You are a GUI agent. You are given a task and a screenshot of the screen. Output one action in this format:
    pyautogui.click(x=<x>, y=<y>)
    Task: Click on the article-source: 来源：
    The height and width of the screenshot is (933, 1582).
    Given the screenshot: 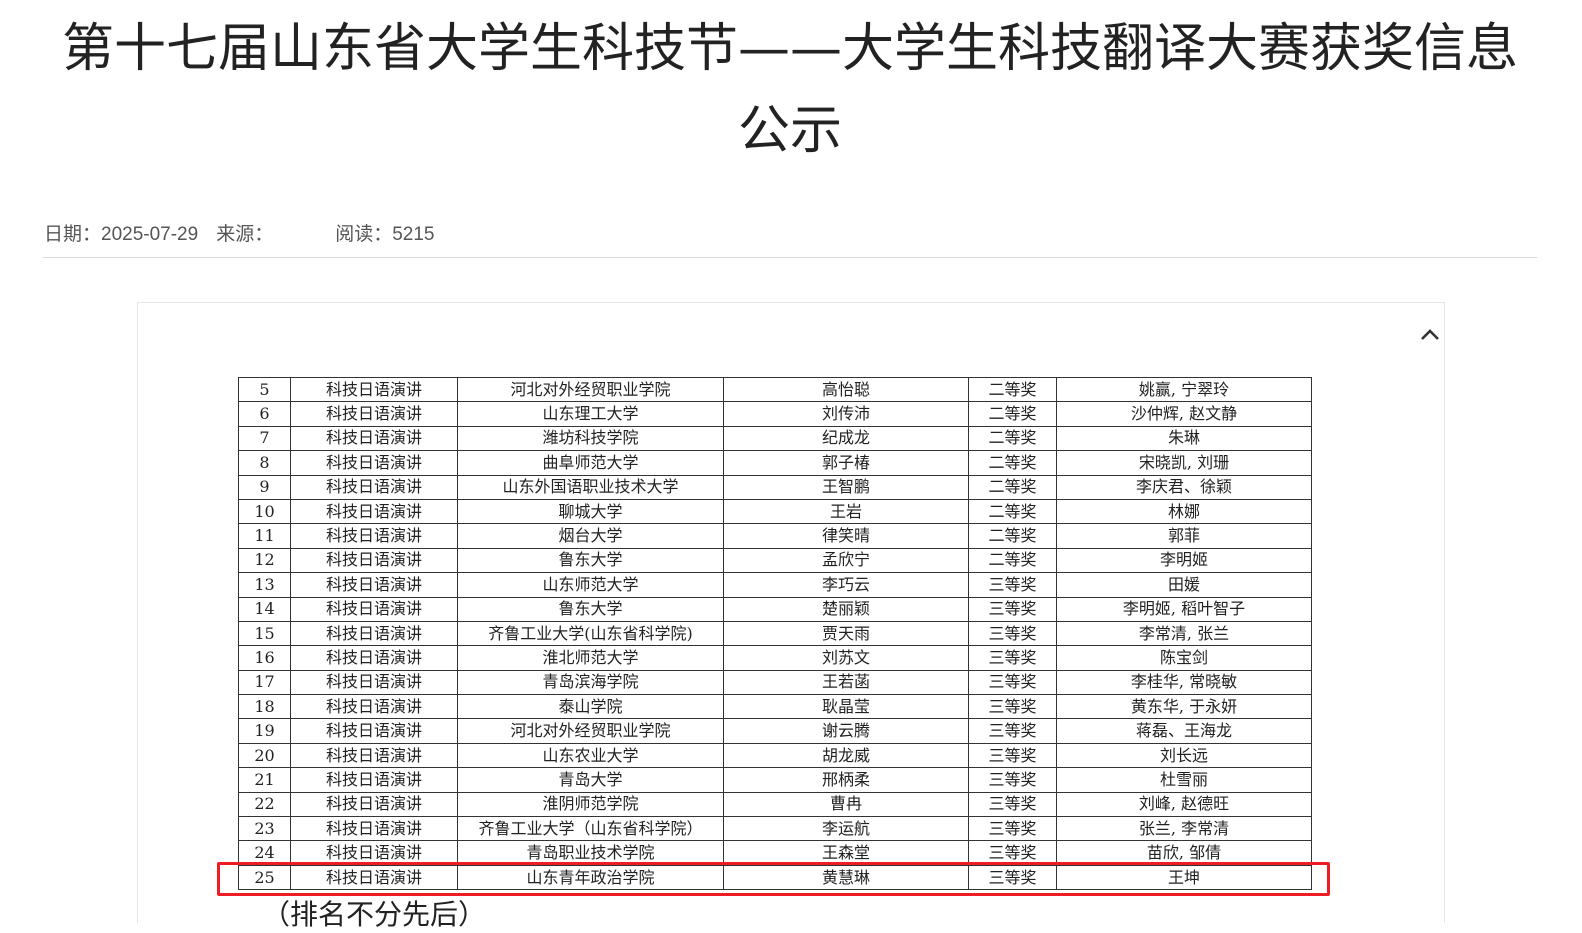 What is the action you would take?
    pyautogui.click(x=245, y=234)
    